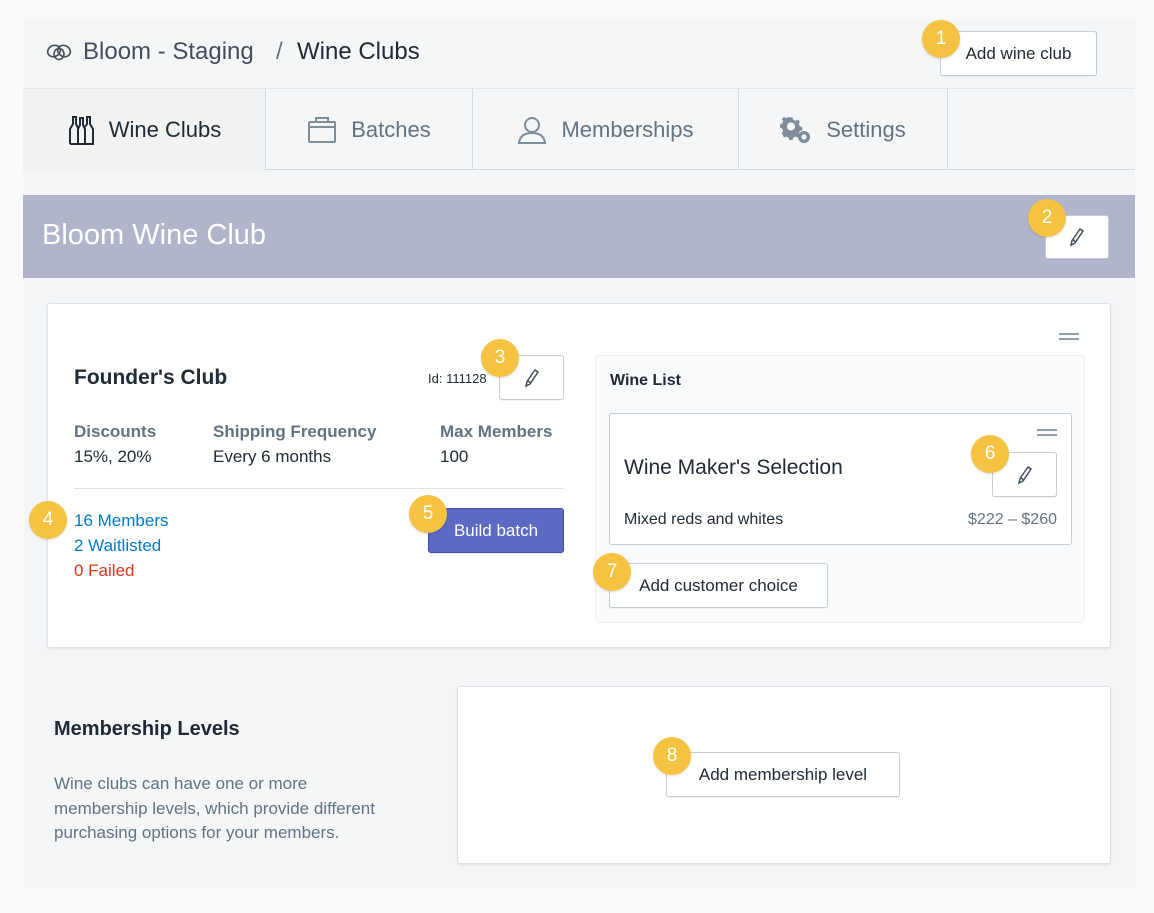 The height and width of the screenshot is (913, 1154). I want to click on callout-marker-1: 1, so click(941, 39).